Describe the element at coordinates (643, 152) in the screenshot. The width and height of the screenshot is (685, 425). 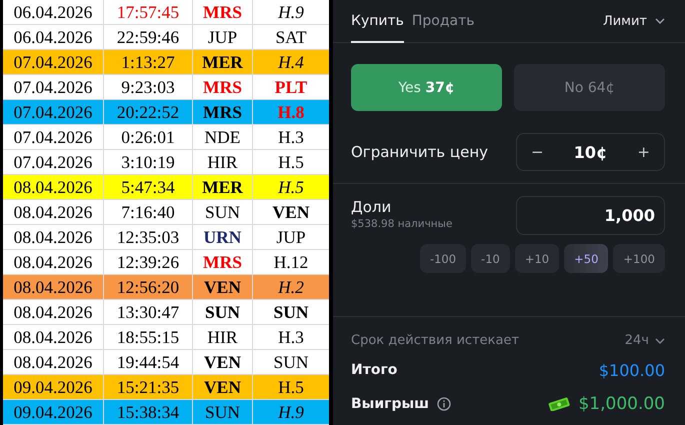
I see `increment-button: +` at that location.